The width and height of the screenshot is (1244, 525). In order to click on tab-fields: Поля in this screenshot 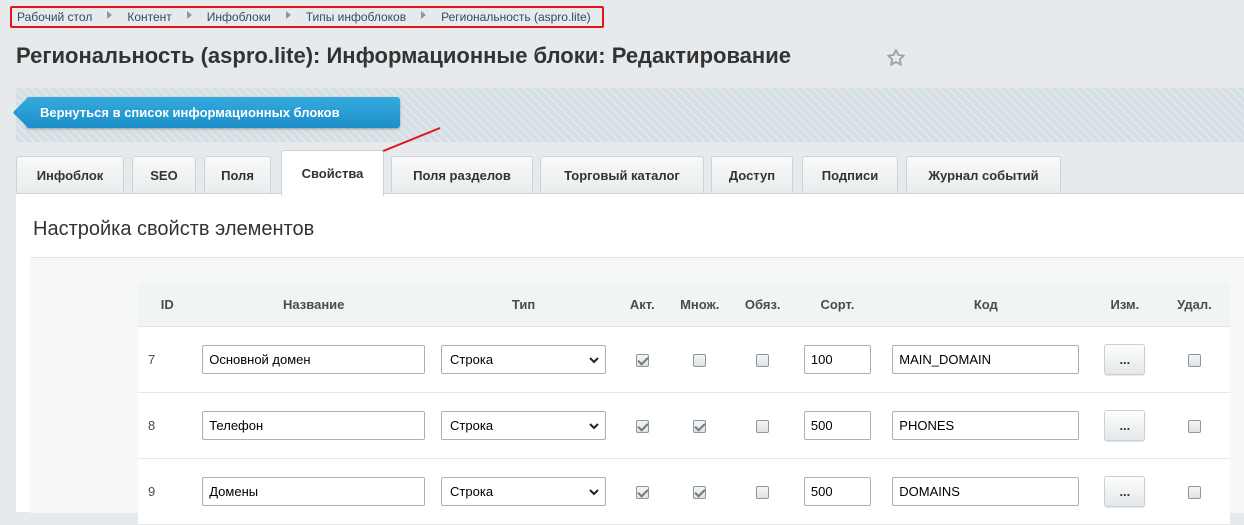, I will do `click(237, 175)`.